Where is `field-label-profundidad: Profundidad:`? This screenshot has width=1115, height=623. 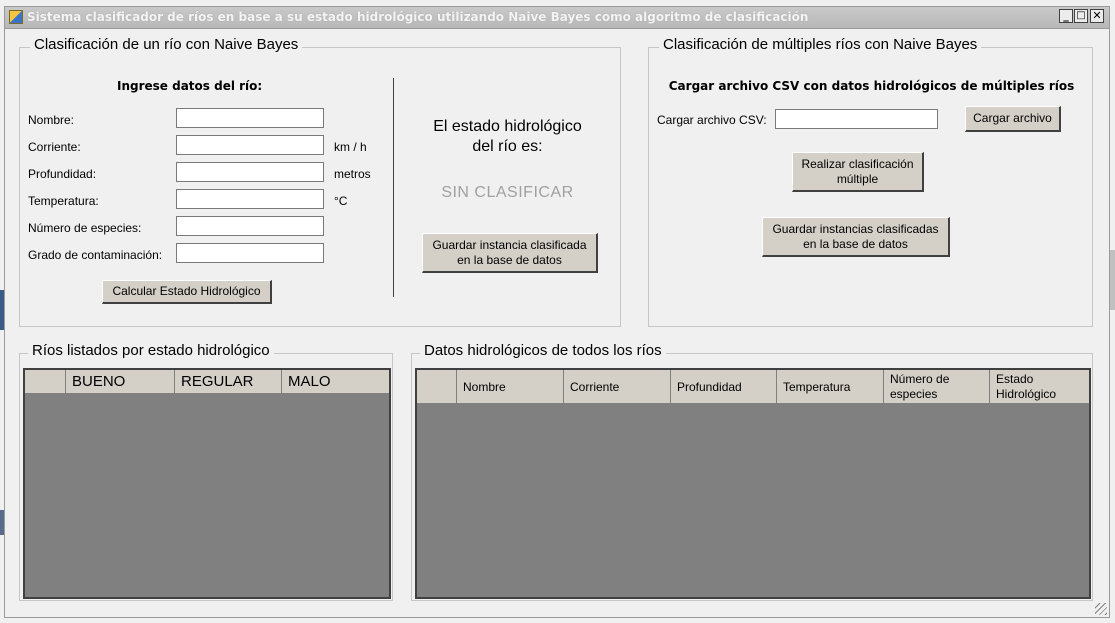 field-label-profundidad: Profundidad: is located at coordinates (62, 174).